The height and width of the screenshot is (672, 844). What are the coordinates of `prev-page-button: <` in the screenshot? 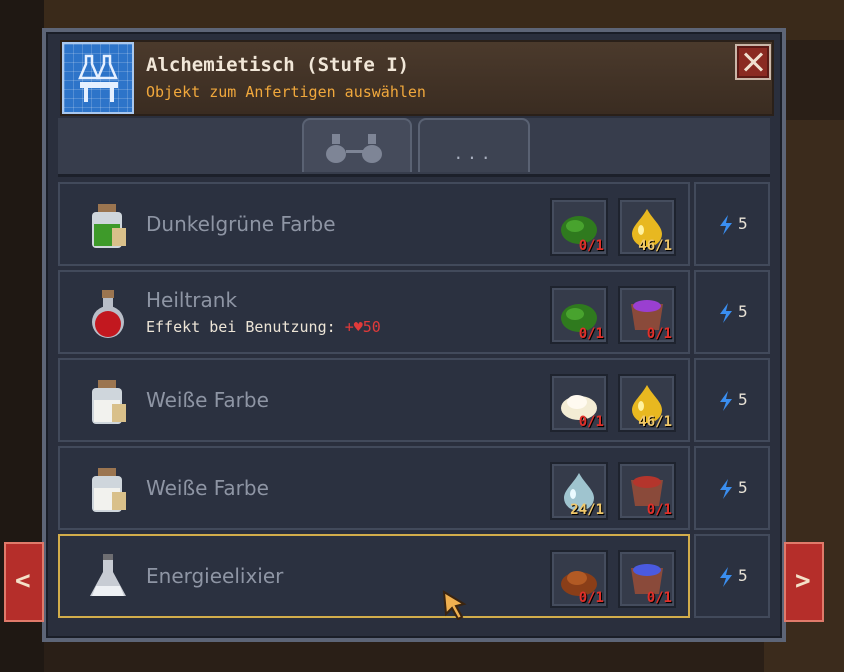 It's located at (24, 582).